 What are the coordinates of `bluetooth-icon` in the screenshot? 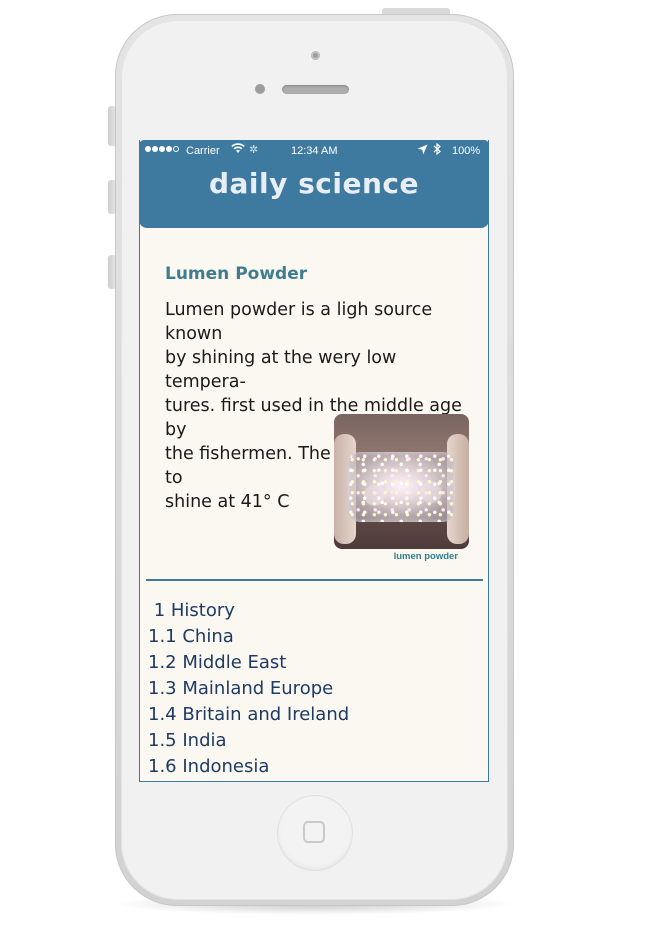 It's located at (437, 150).